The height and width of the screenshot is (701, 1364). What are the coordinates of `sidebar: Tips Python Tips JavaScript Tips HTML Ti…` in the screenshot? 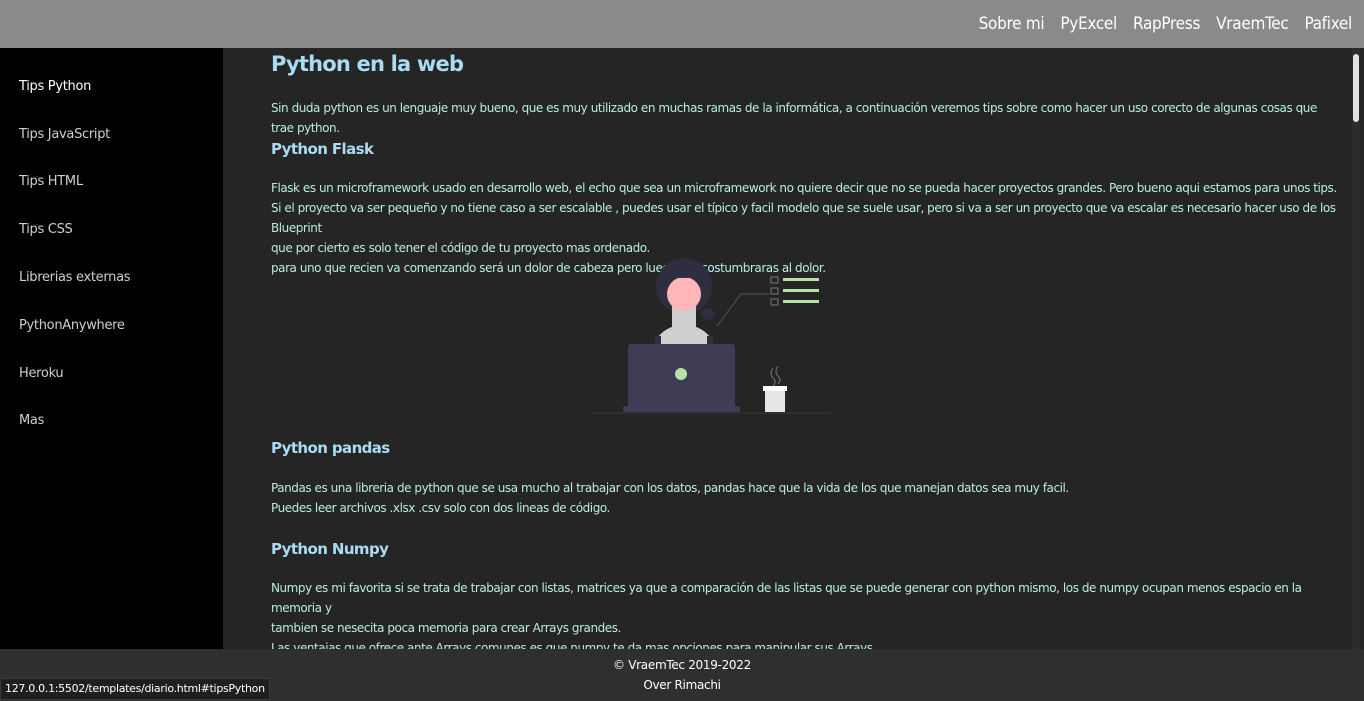 It's located at (111, 348).